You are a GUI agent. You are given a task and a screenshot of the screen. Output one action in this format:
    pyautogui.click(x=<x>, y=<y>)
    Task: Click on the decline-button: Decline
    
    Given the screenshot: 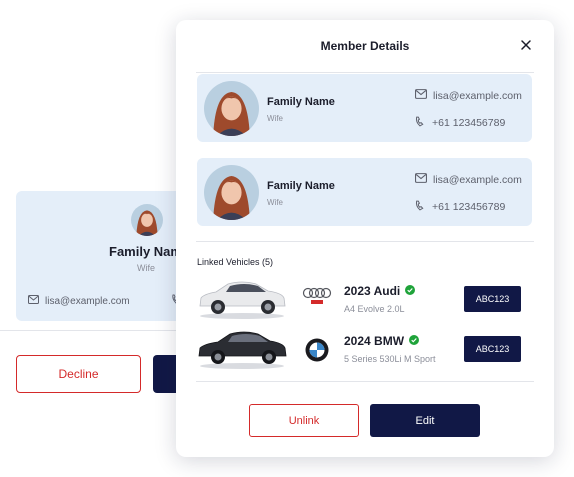 What is the action you would take?
    pyautogui.click(x=78, y=374)
    